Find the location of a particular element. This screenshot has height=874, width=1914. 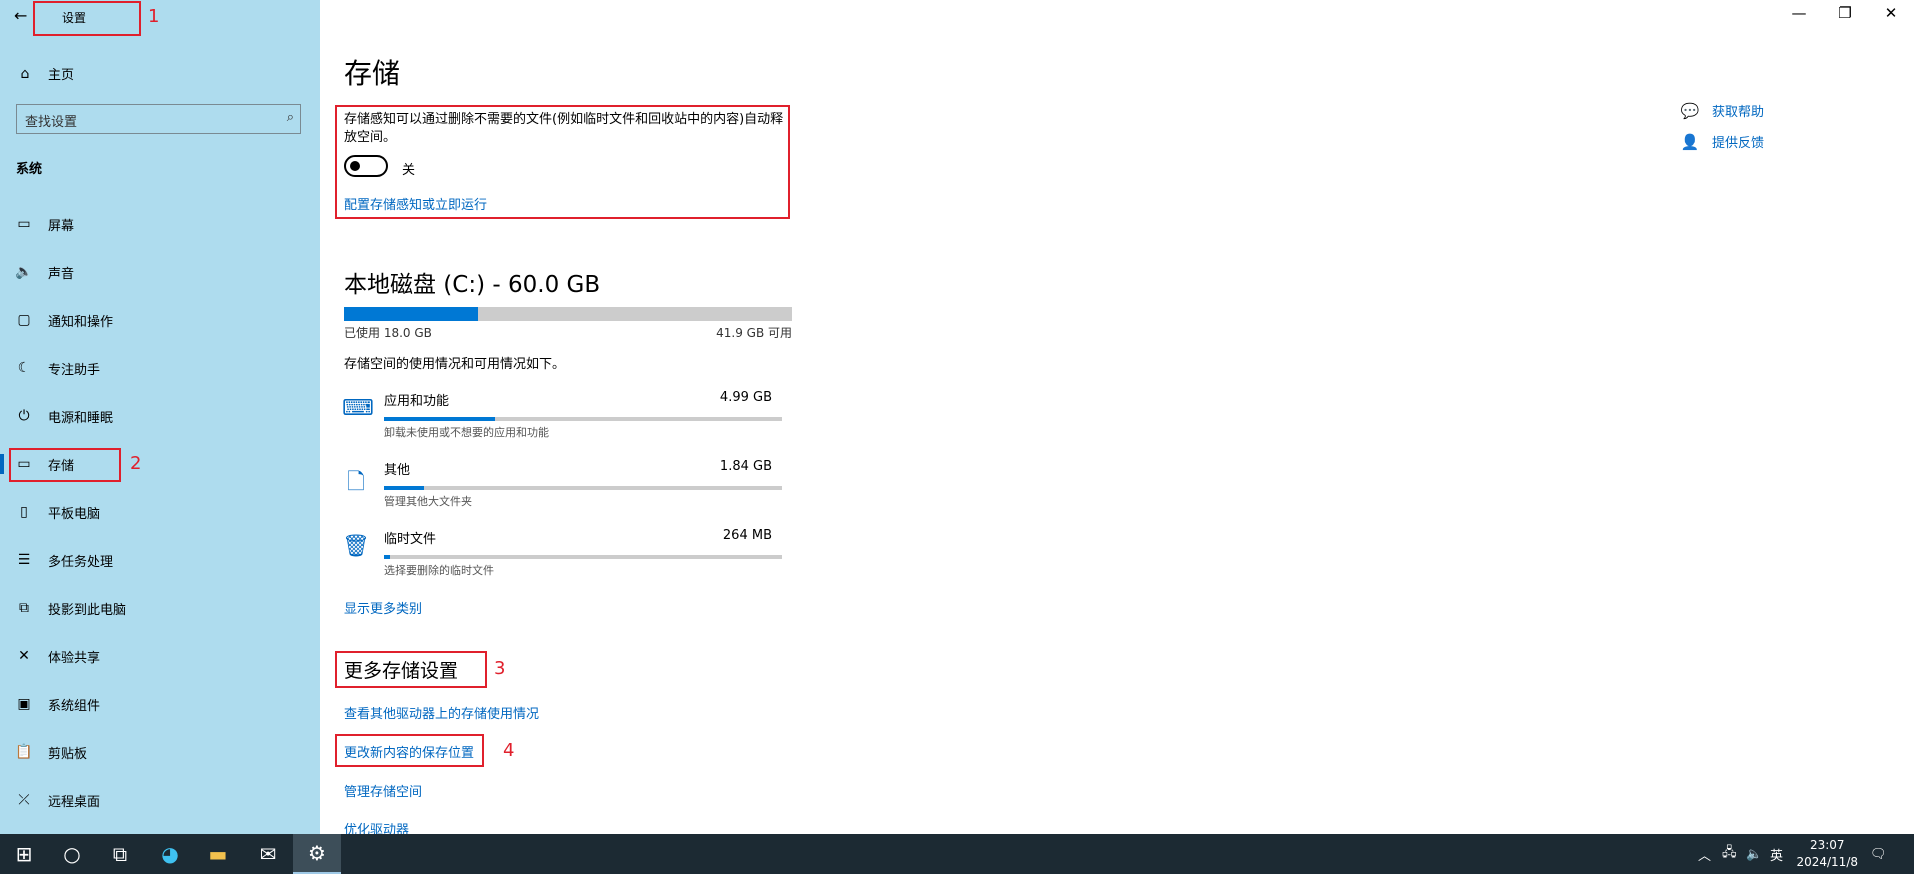

volume-icon: 🔈 is located at coordinates (1754, 854).